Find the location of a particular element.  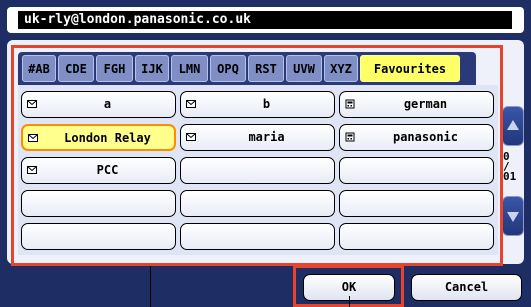

entry-button: german is located at coordinates (416, 104).